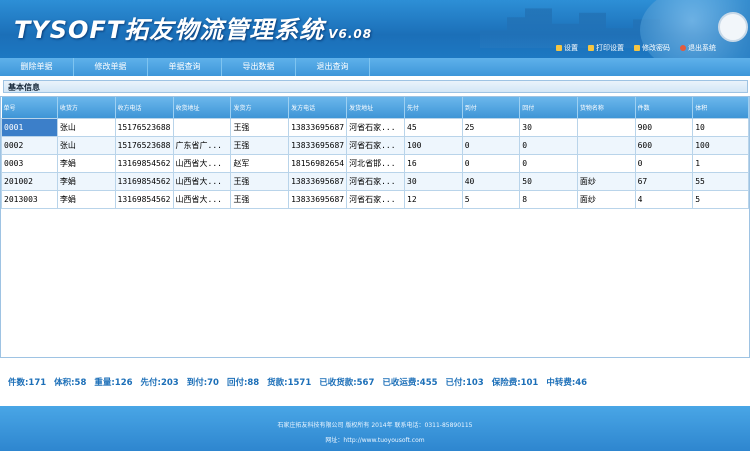 The height and width of the screenshot is (451, 750). What do you see at coordinates (664, 108) in the screenshot?
I see `column-header: 件数` at bounding box center [664, 108].